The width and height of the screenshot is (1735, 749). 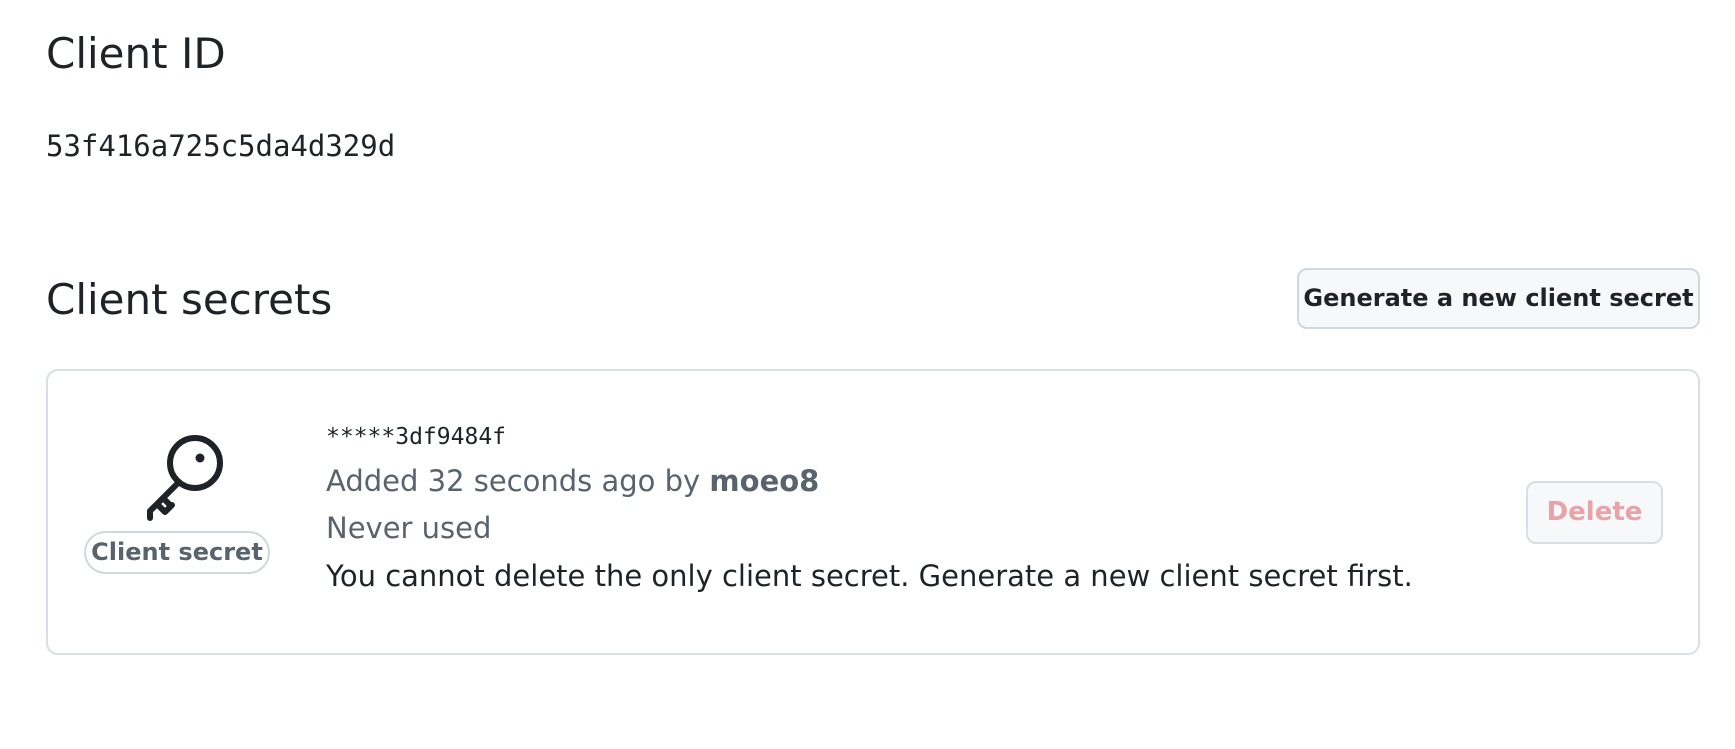 I want to click on client-secrets-heading: Client secrets, so click(x=189, y=299).